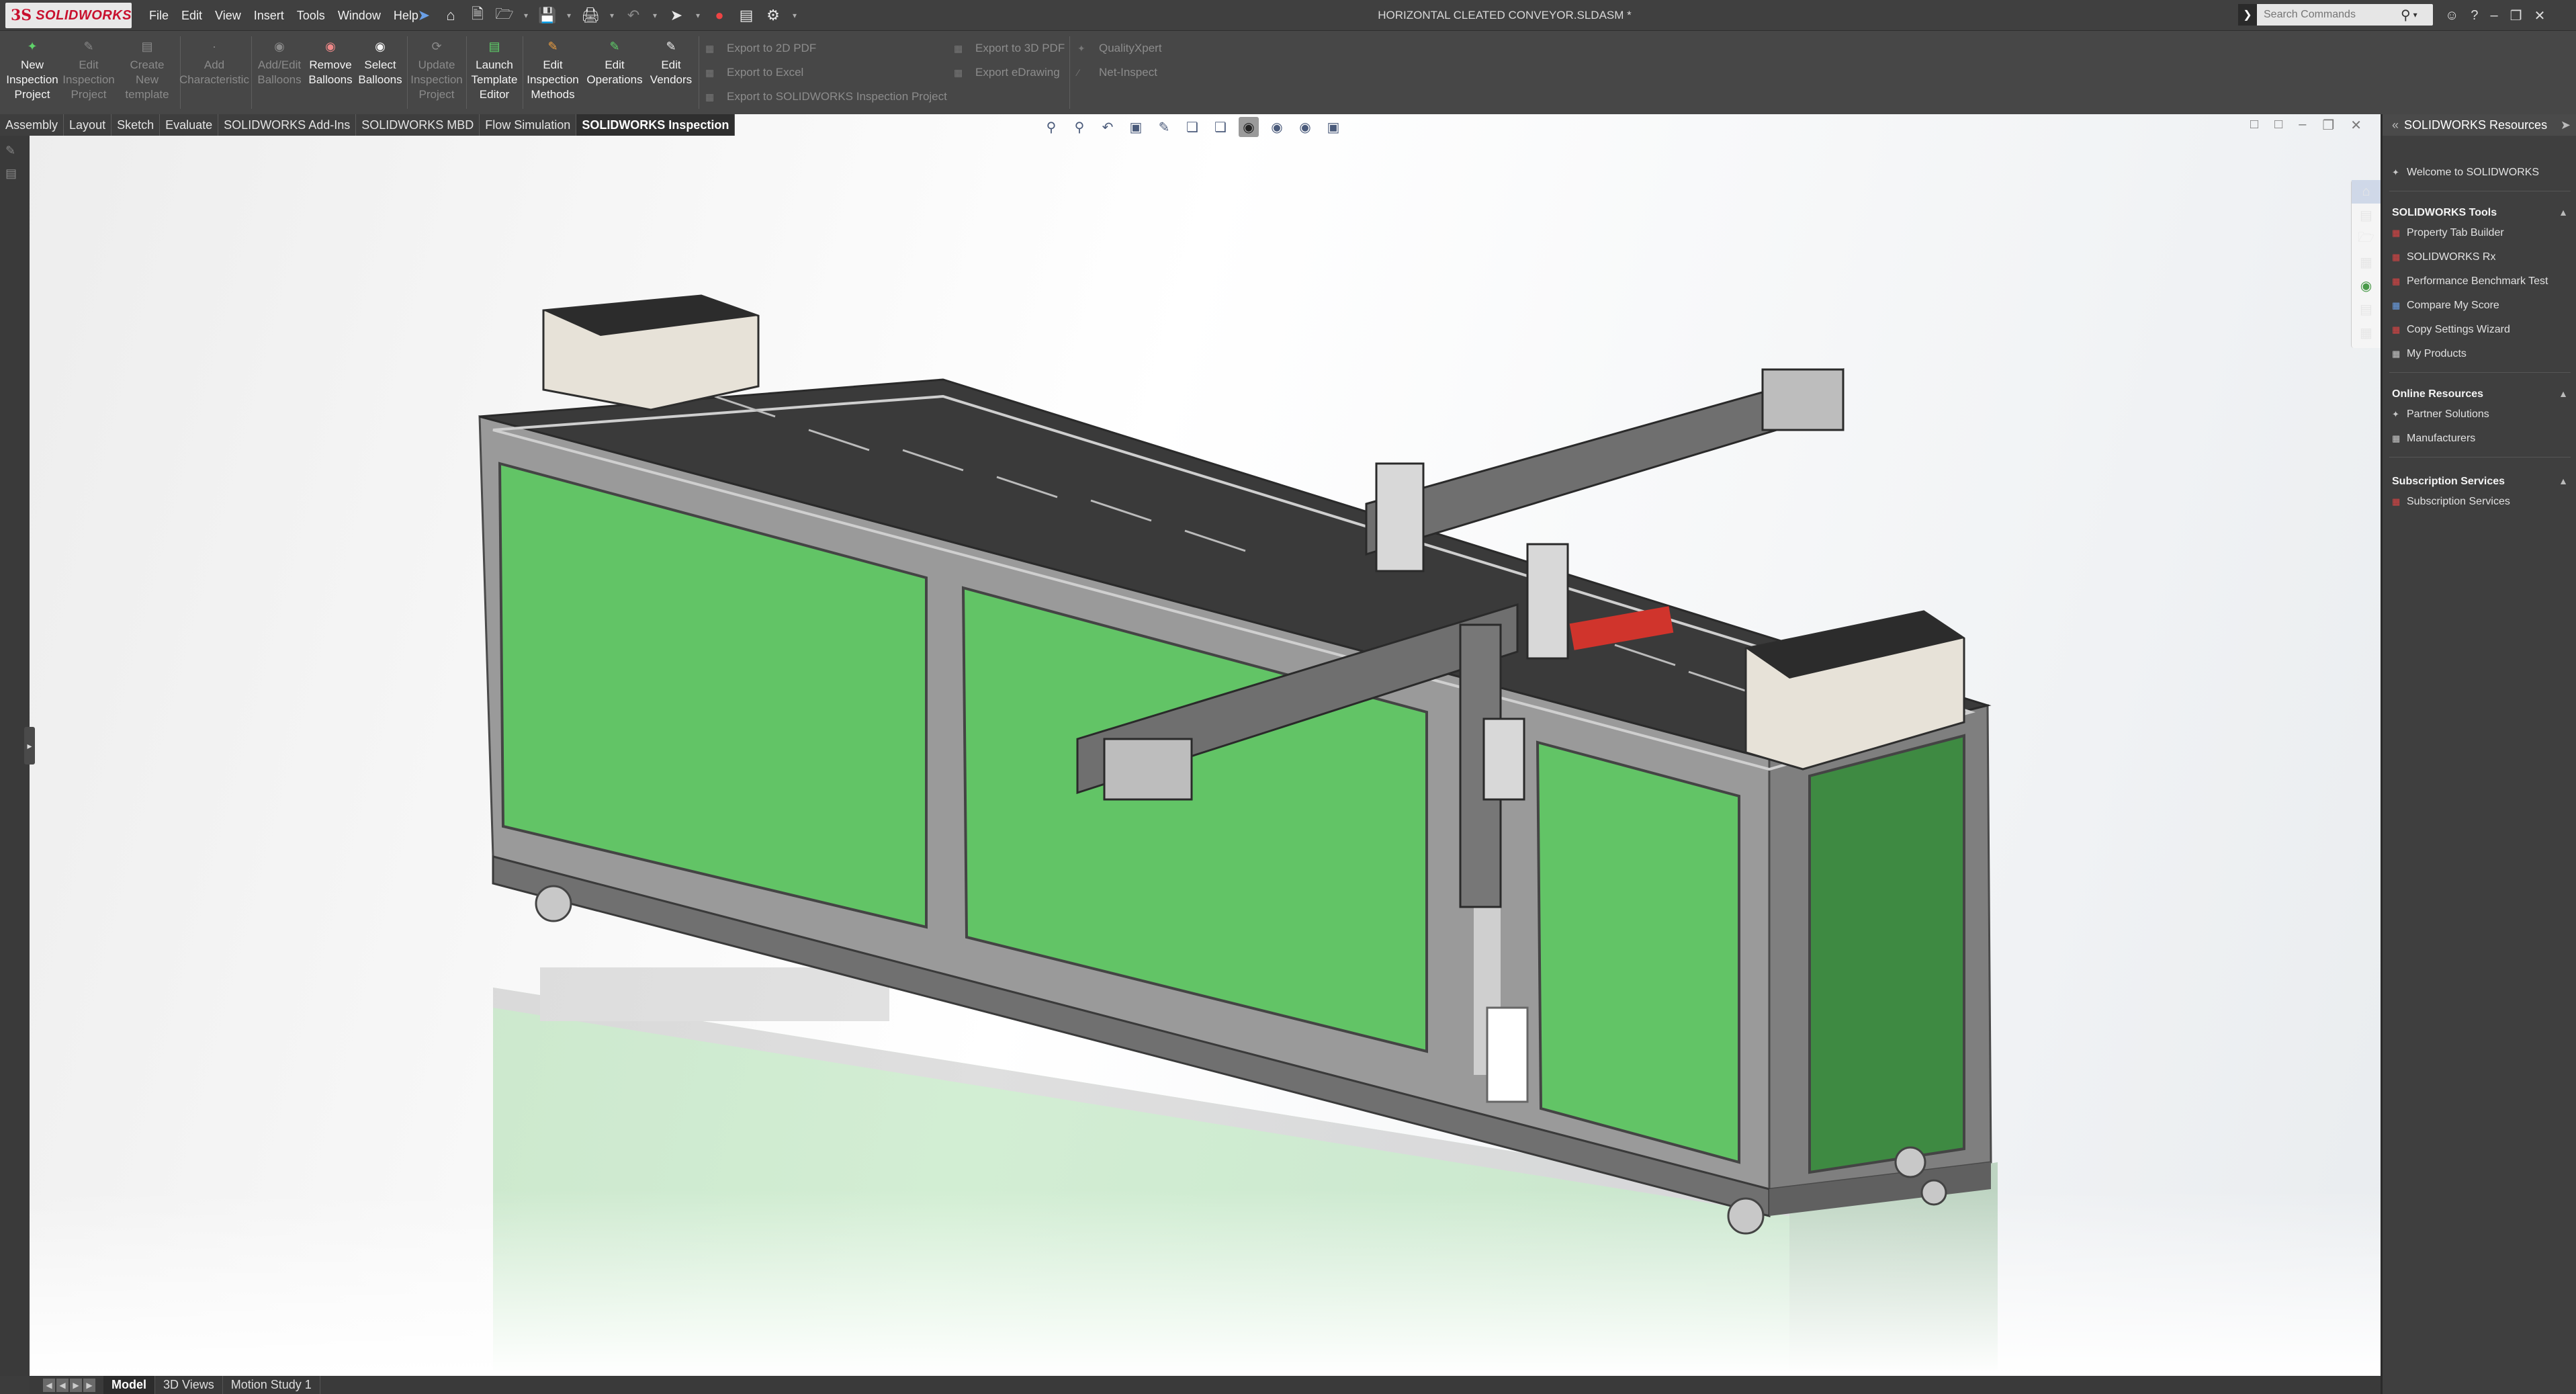 The height and width of the screenshot is (1394, 2576). What do you see at coordinates (495, 70) in the screenshot?
I see `launch-template-editor-button: ▤ Launch Template Editor` at bounding box center [495, 70].